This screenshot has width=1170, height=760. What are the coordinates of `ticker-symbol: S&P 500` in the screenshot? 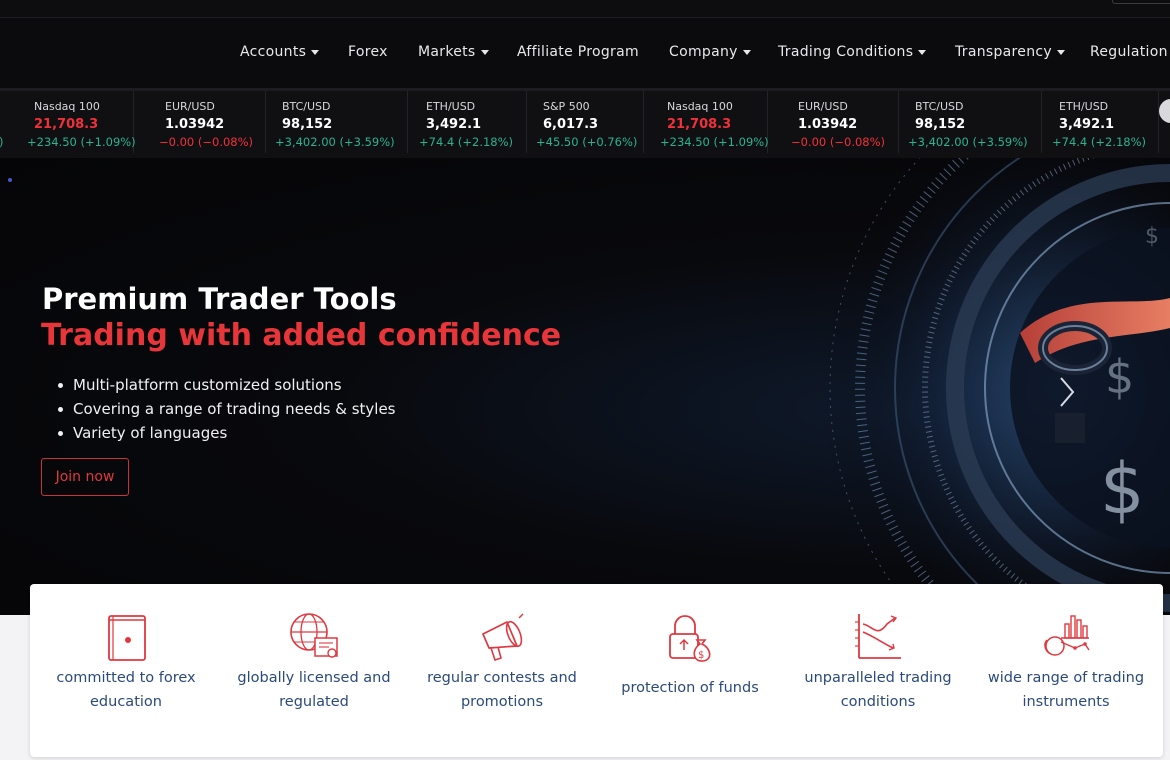 It's located at (566, 106).